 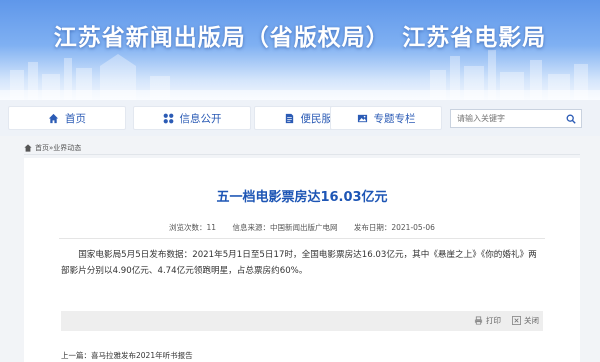 I want to click on nav-item-special-topics: 专题专栏, so click(x=386, y=118).